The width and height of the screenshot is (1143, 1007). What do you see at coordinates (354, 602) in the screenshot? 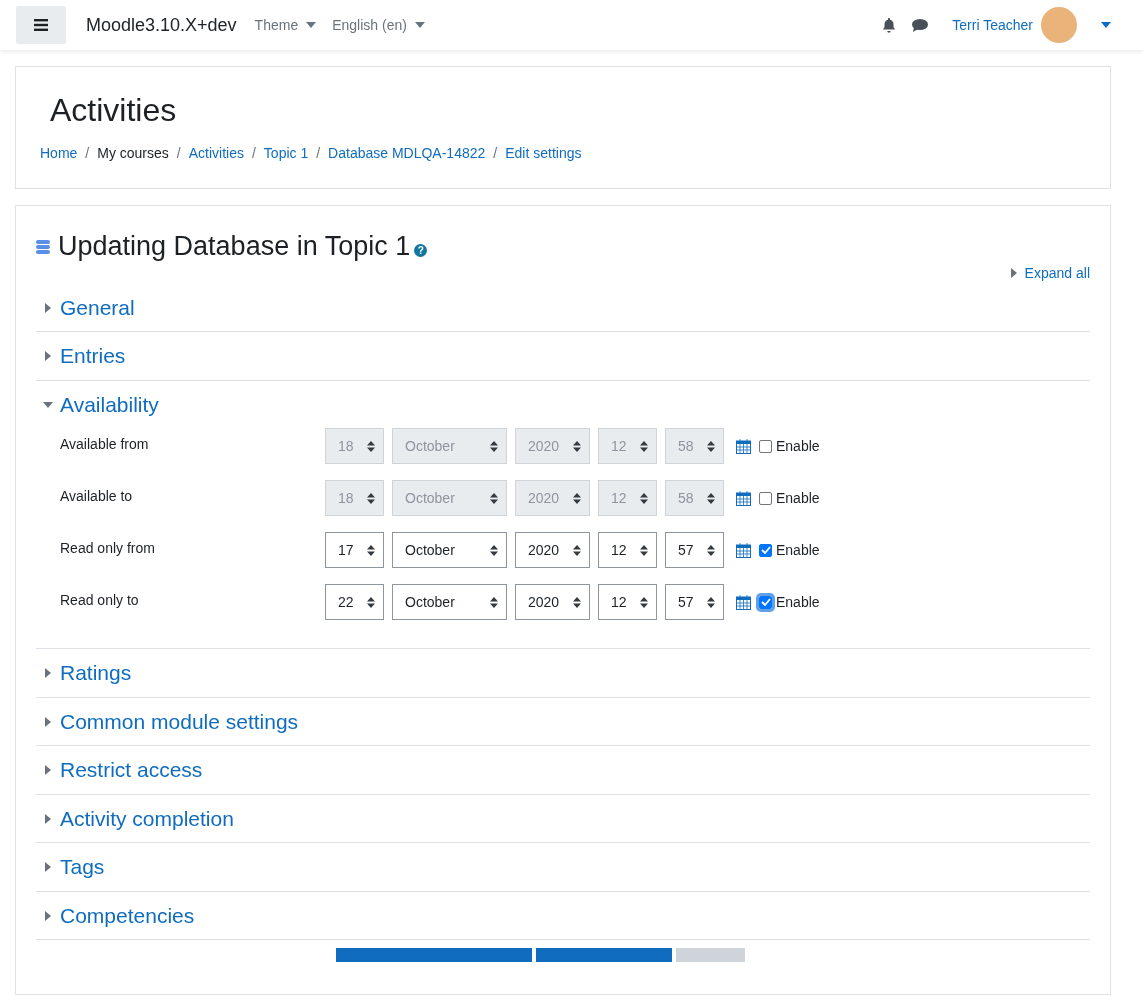
I see `day-select: 22` at bounding box center [354, 602].